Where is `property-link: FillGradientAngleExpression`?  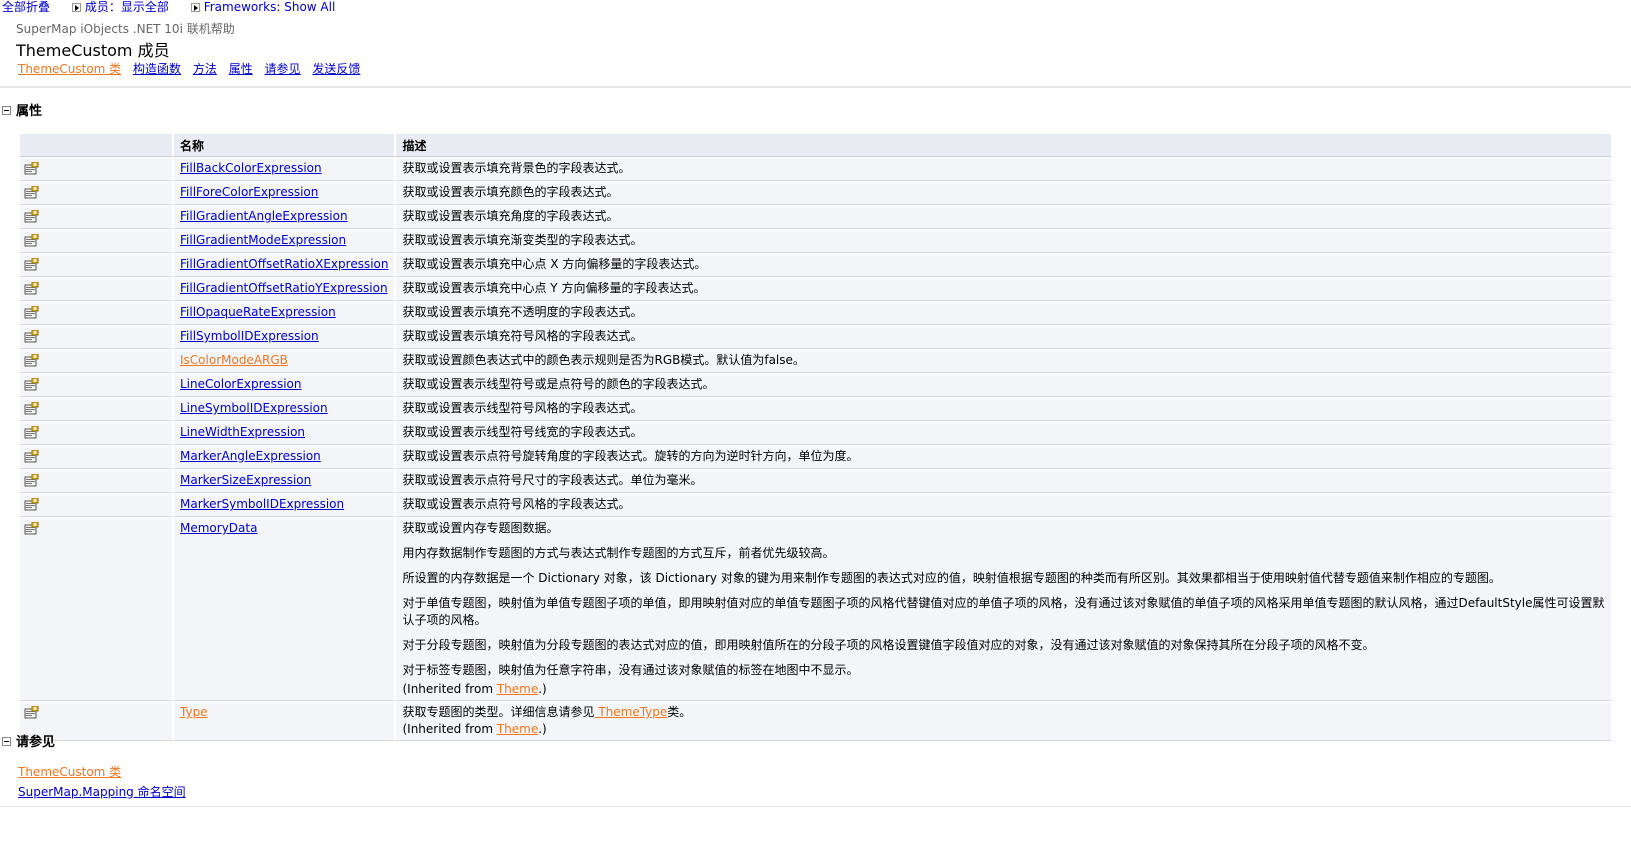
property-link: FillGradientAngleExpression is located at coordinates (264, 216).